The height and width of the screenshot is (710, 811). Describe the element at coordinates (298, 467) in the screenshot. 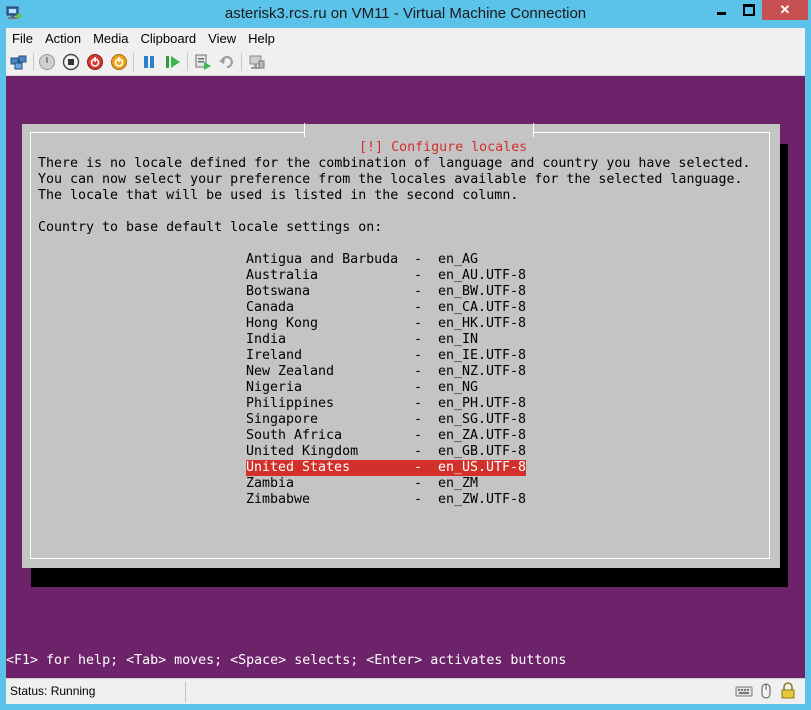

I see `locale-country: United States` at that location.